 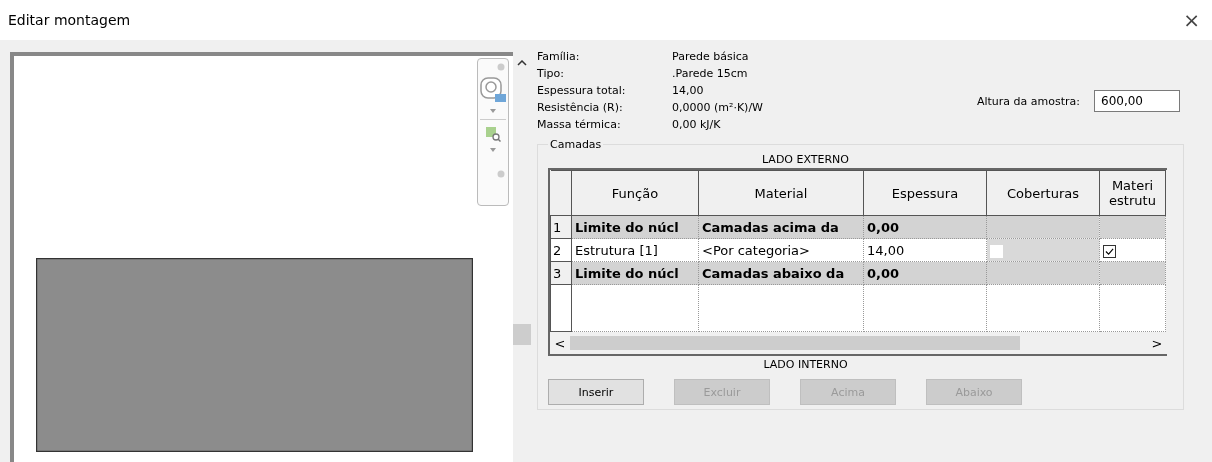 What do you see at coordinates (561, 227) in the screenshot?
I see `row-number: 1` at bounding box center [561, 227].